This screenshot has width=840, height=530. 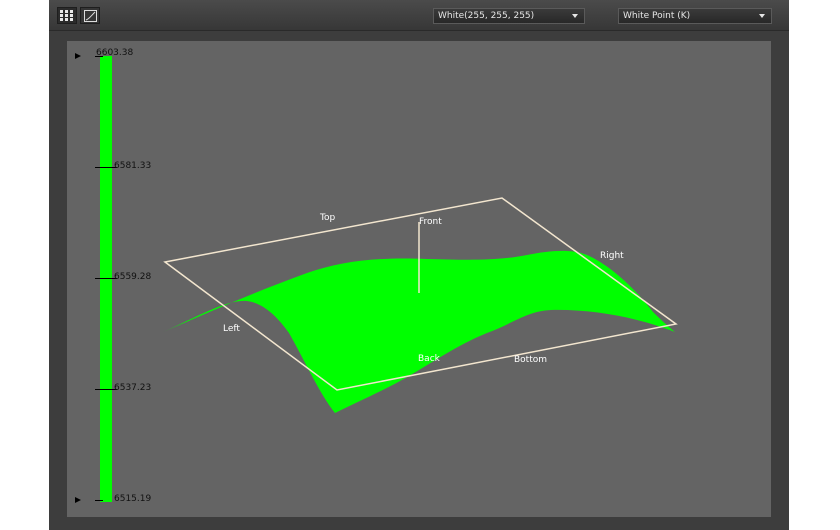 What do you see at coordinates (695, 16) in the screenshot?
I see `metric-select: White Point (K)` at bounding box center [695, 16].